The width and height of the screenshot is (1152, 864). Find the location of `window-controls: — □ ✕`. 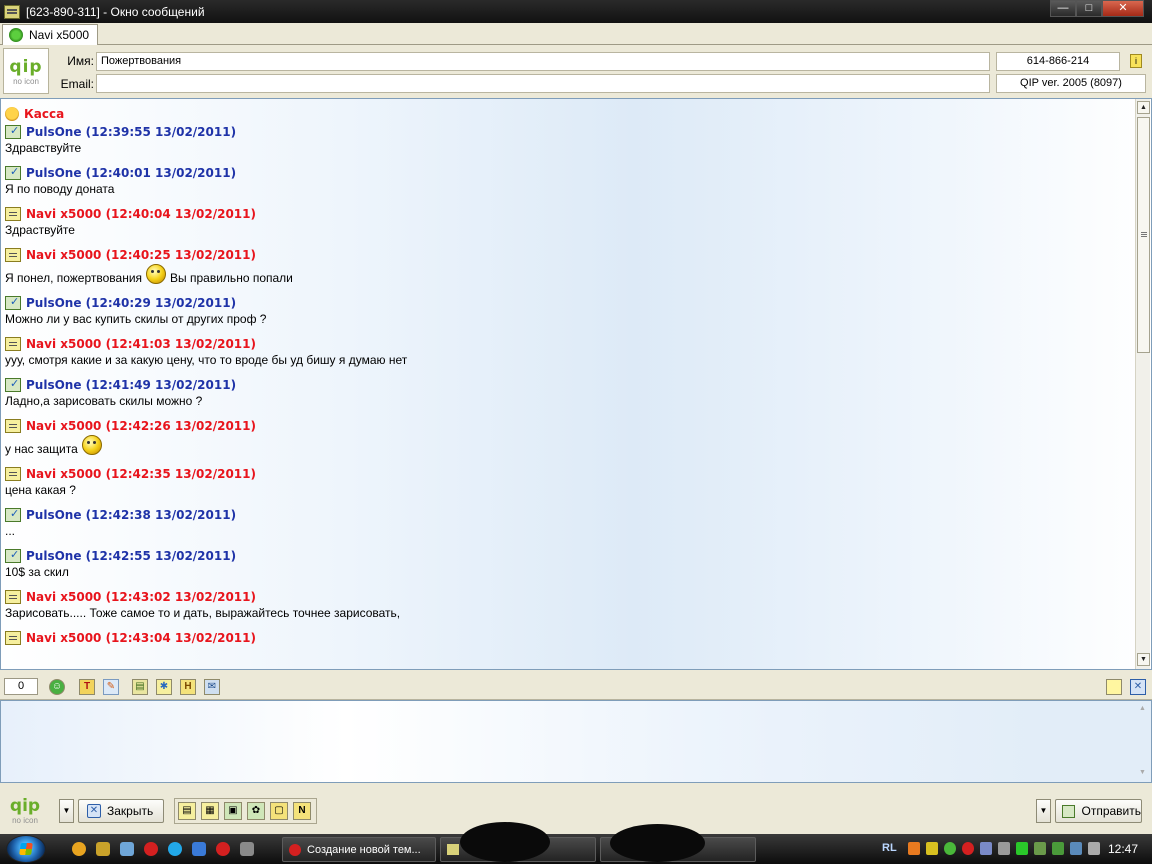

window-controls: — □ ✕ is located at coordinates (1097, 8).